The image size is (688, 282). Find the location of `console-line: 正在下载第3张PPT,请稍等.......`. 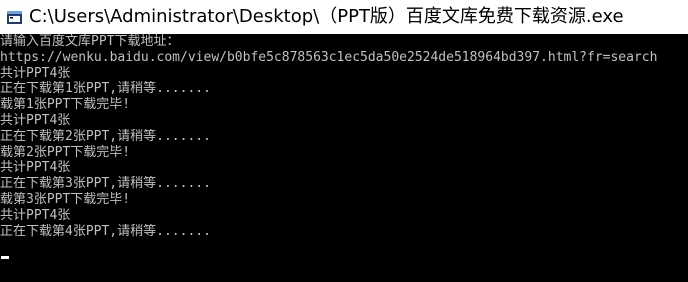

console-line: 正在下载第3张PPT,请稍等....... is located at coordinates (105, 184).